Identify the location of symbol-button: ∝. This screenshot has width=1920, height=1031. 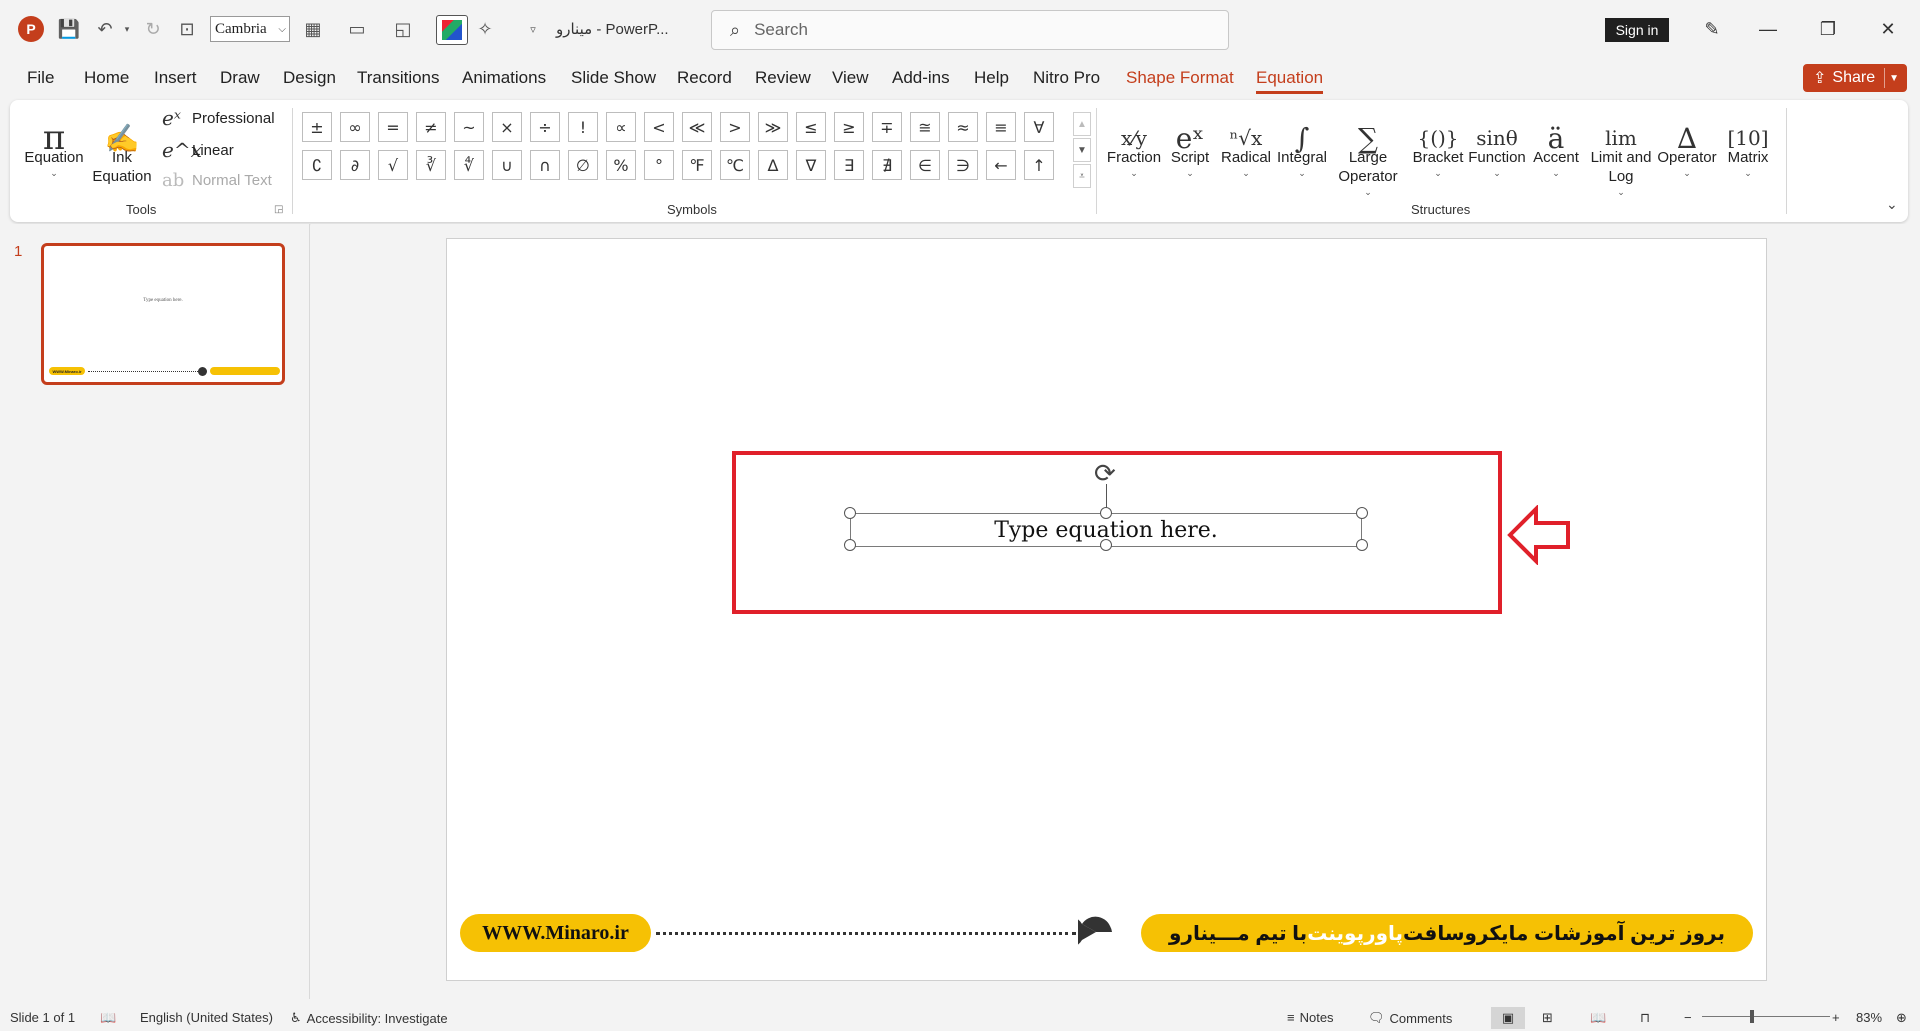
(621, 127).